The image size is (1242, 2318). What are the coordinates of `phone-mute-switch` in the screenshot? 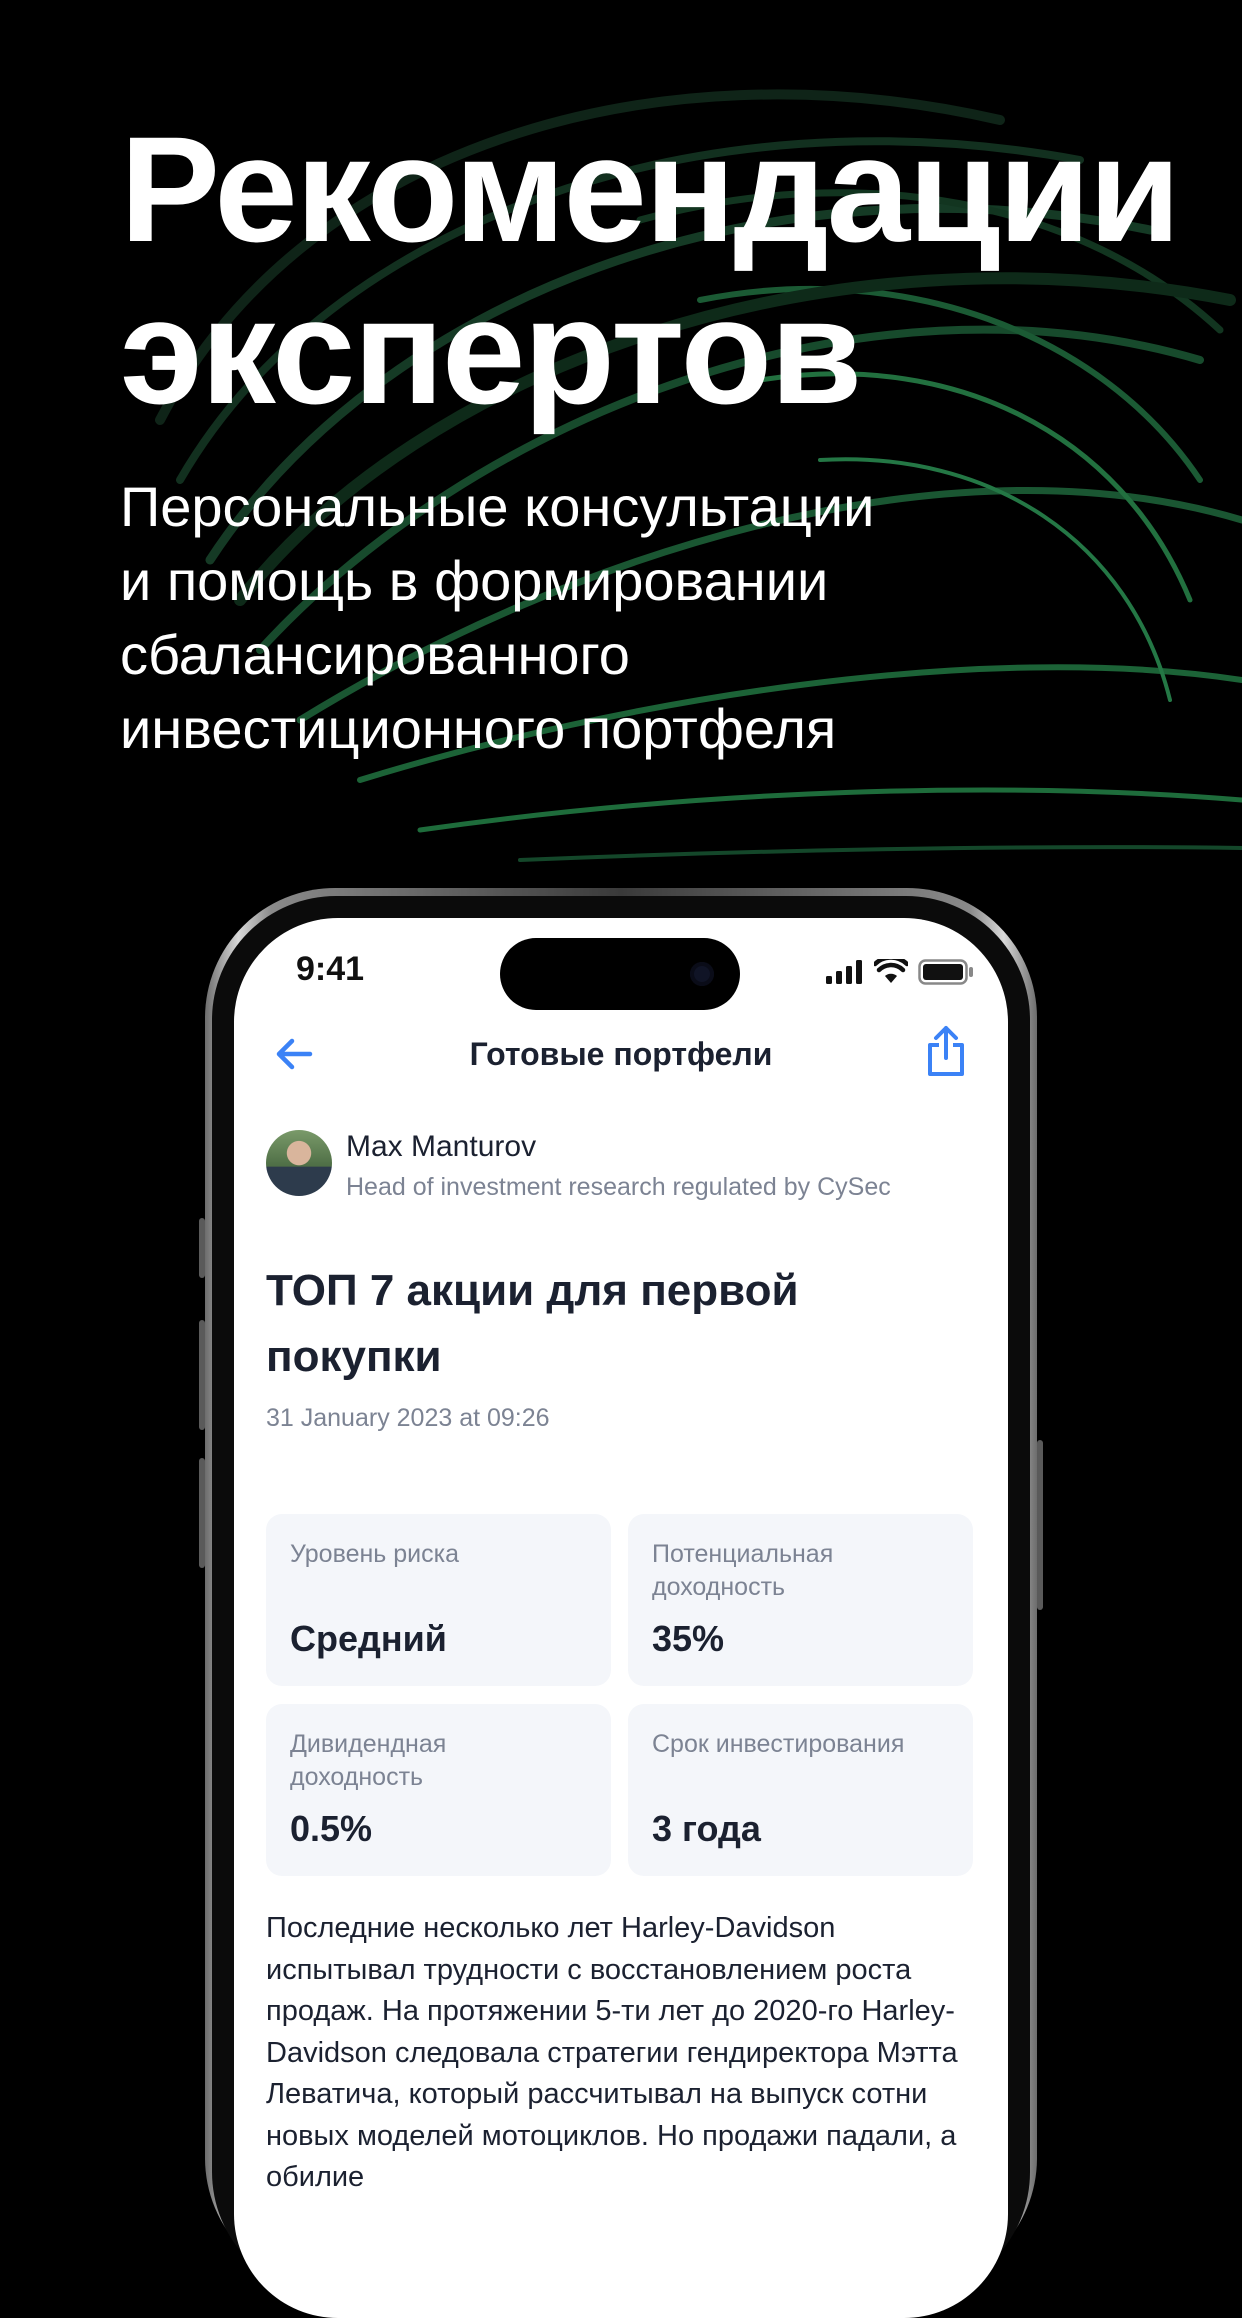 It's located at (202, 1248).